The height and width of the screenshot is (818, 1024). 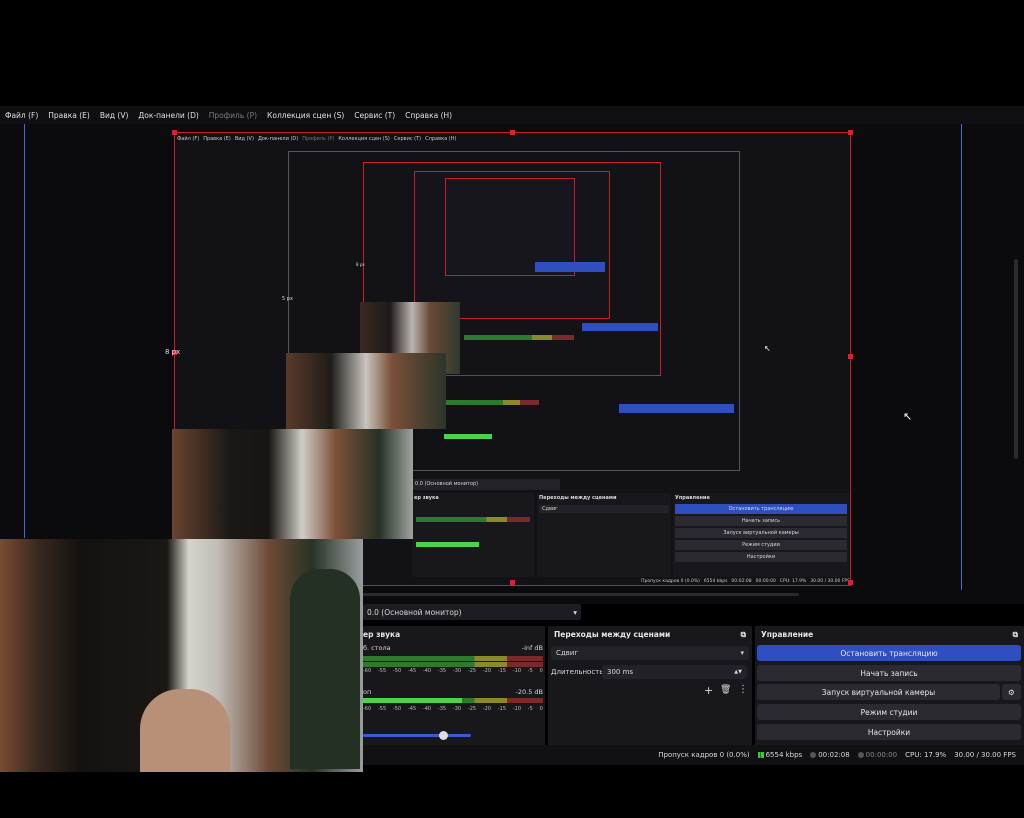 What do you see at coordinates (360, 264) in the screenshot?
I see `distance-label-nested-2: 8 px` at bounding box center [360, 264].